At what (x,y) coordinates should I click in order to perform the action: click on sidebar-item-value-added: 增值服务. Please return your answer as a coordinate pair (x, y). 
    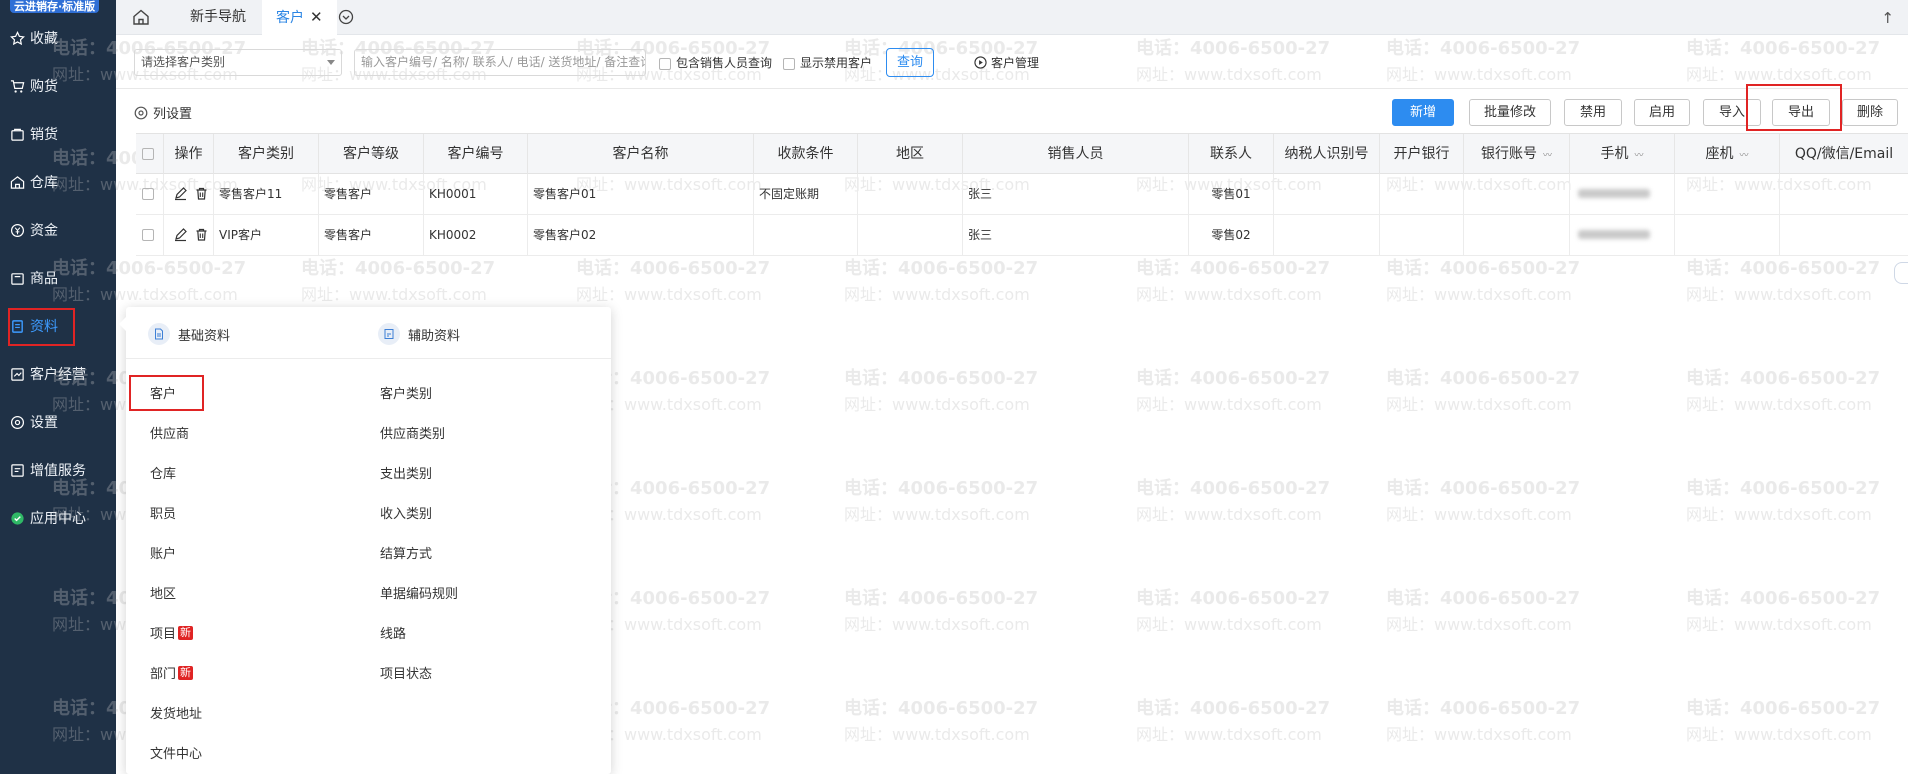
    Looking at the image, I should click on (58, 470).